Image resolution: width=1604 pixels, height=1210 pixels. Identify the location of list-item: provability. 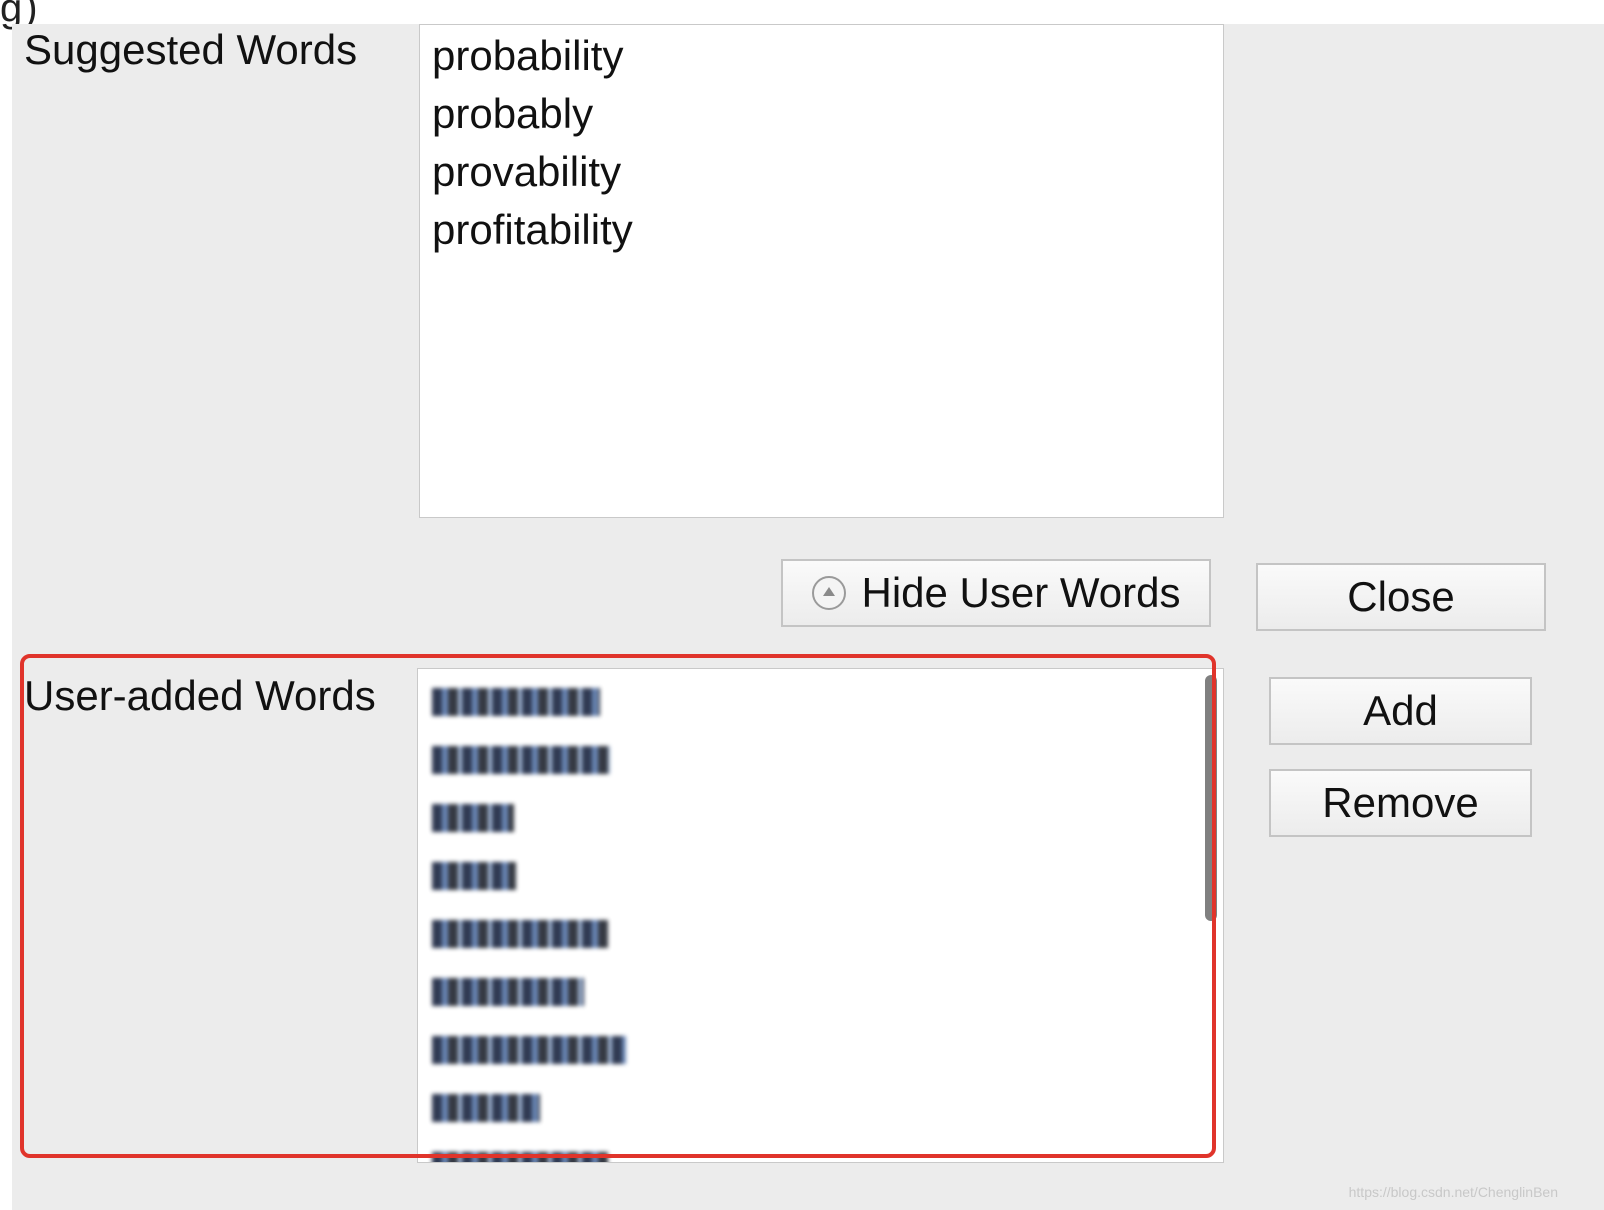
(821, 172).